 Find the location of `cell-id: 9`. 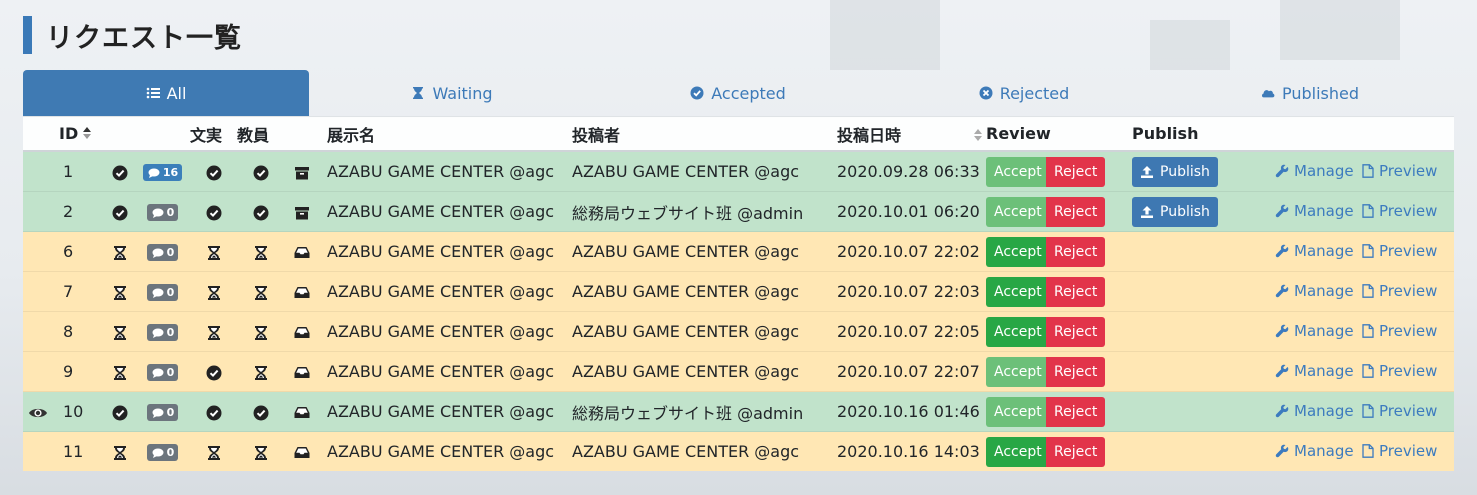

cell-id: 9 is located at coordinates (78, 371).